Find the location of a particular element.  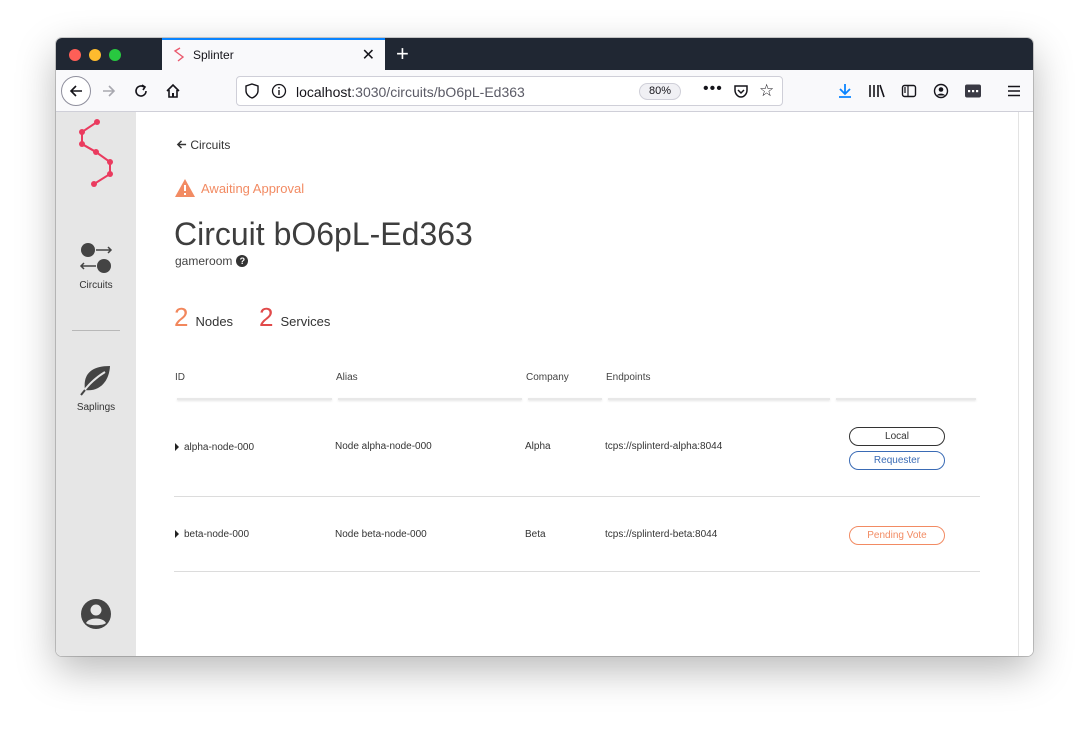

zoom-window-button is located at coordinates (115, 55).